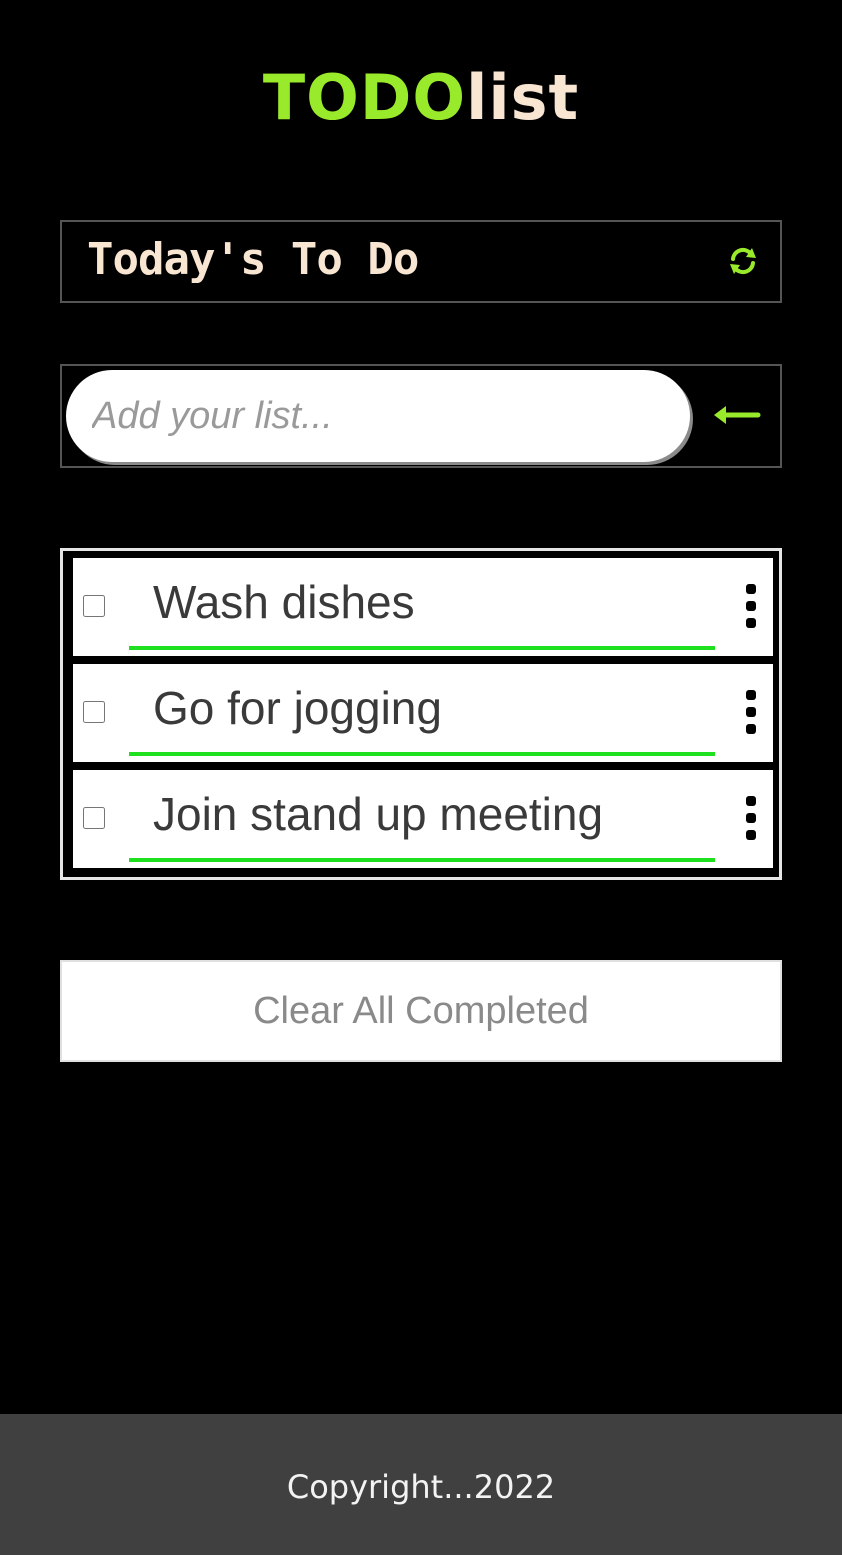  I want to click on list-header: Today's To Do, so click(421, 261).